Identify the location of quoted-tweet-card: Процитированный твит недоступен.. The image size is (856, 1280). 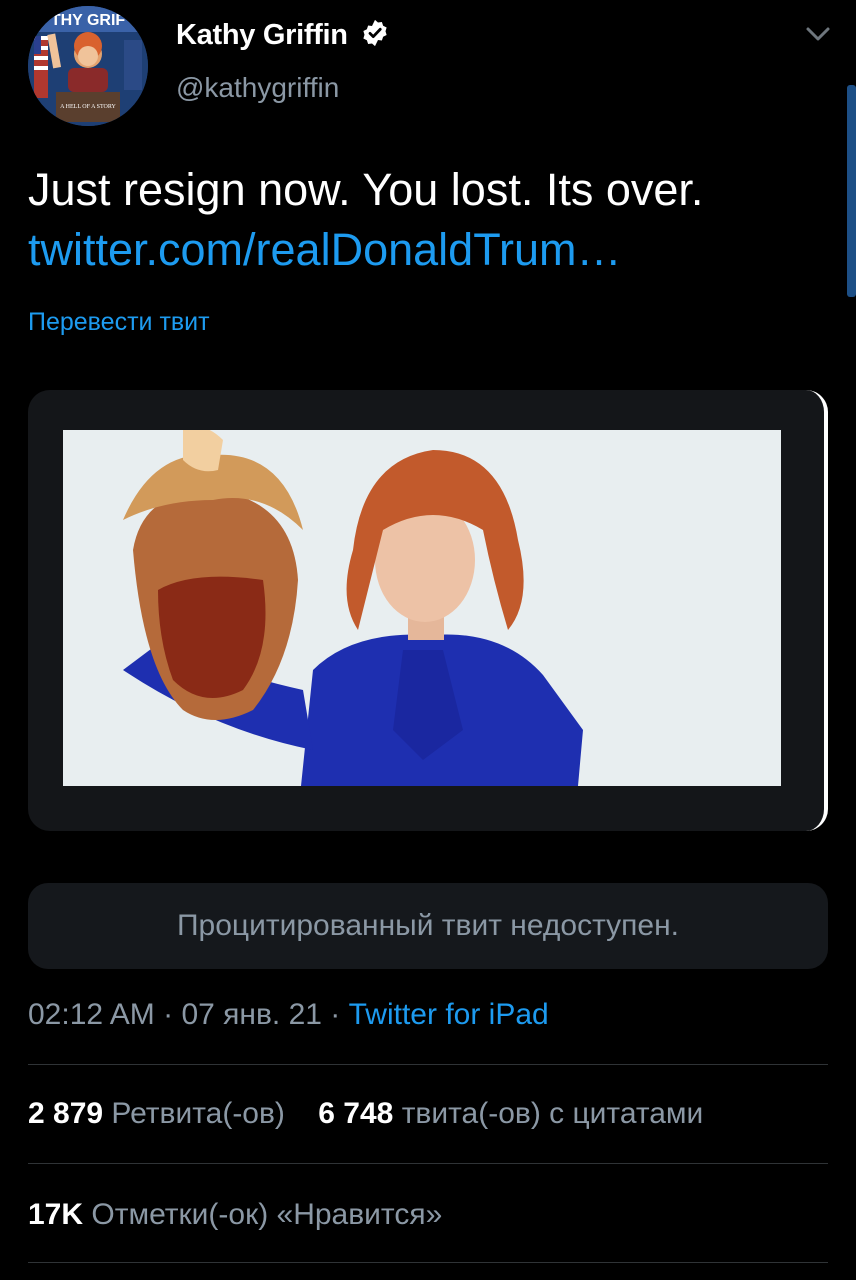
(428, 926).